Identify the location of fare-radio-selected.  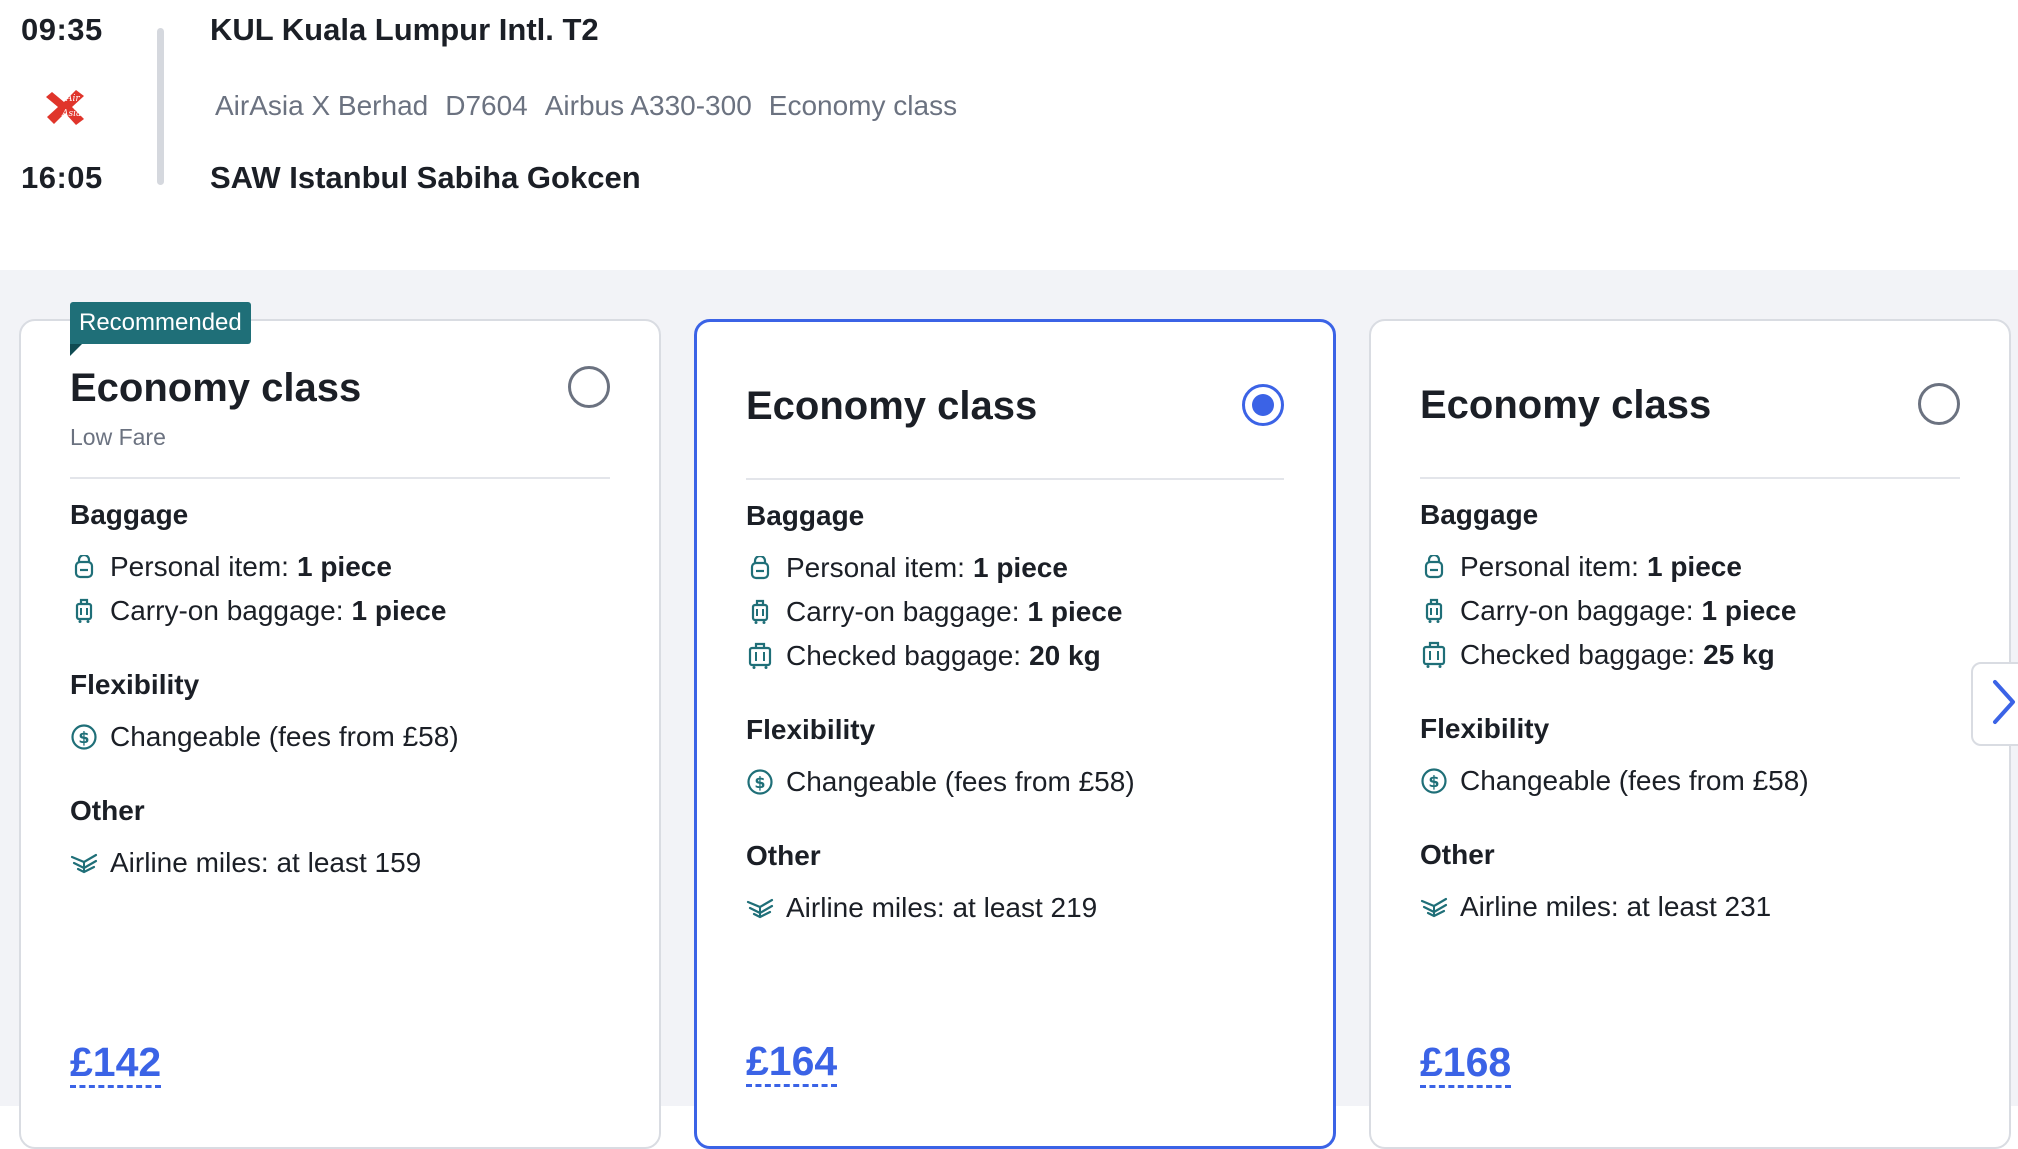
(1263, 405).